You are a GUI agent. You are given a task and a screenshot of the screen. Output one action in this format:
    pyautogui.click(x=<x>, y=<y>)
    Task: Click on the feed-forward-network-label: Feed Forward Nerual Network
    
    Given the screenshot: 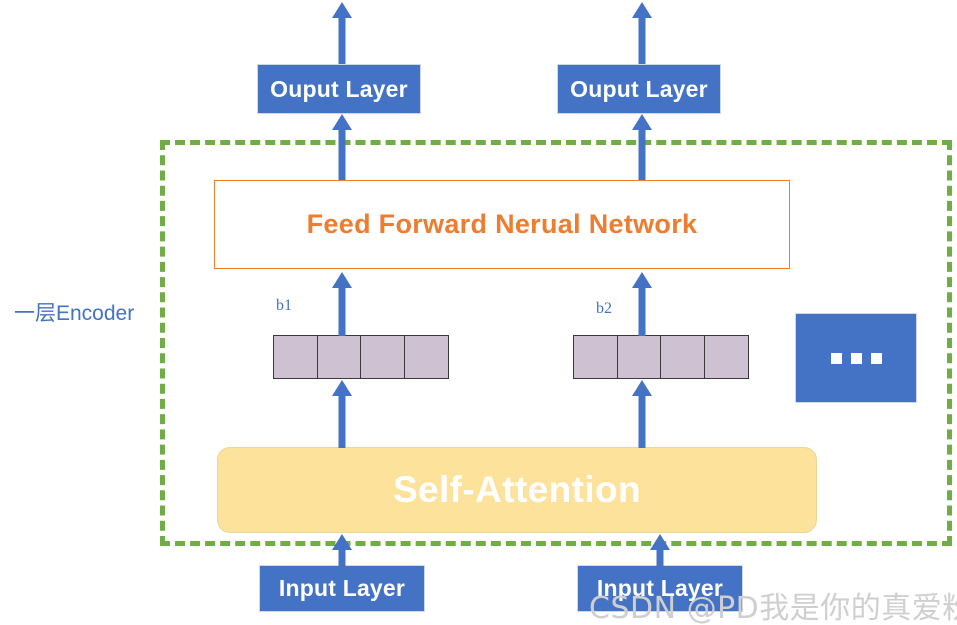 What is the action you would take?
    pyautogui.click(x=502, y=224)
    